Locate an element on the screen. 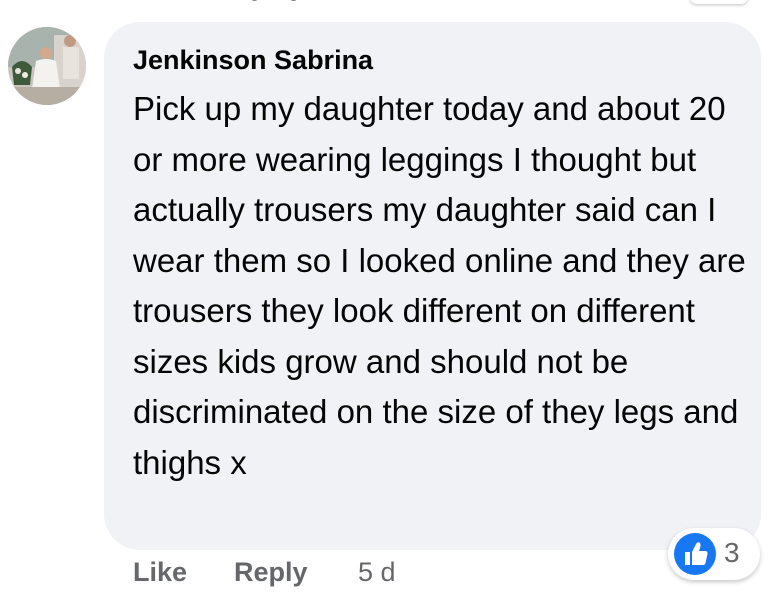 This screenshot has width=768, height=604. reply-button: Reply is located at coordinates (271, 572).